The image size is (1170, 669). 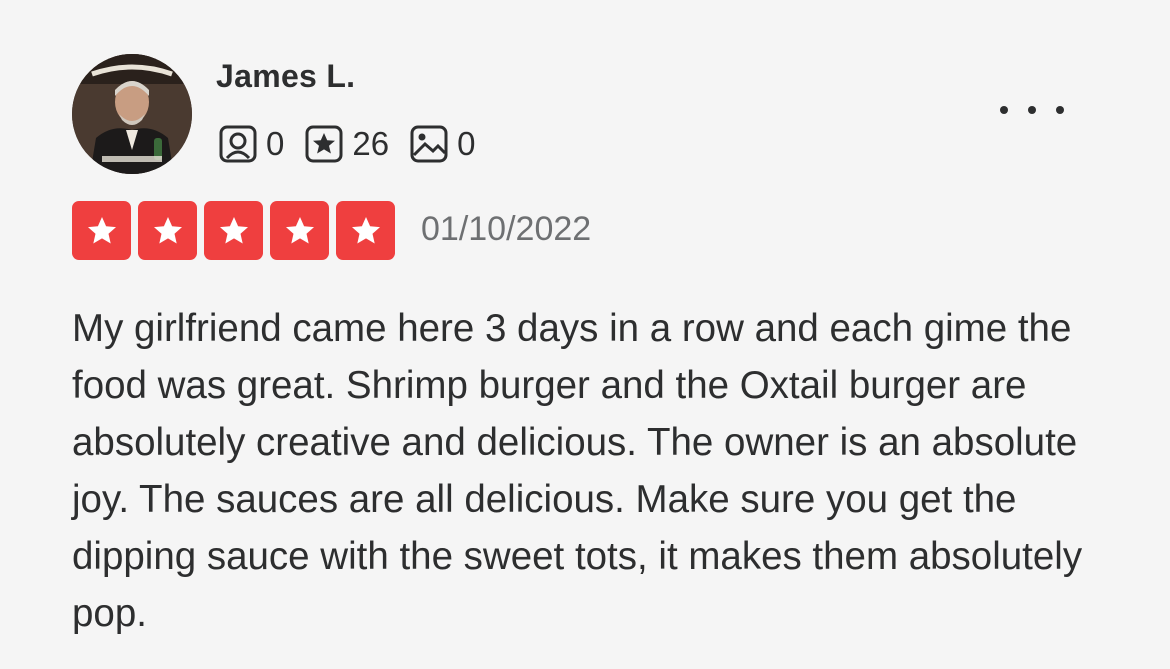 I want to click on avatar-photo-icon, so click(x=132, y=114).